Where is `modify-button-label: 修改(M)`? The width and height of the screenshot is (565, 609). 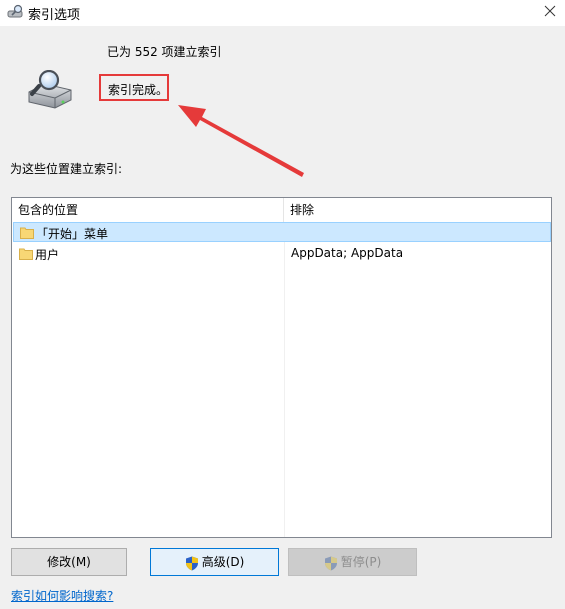
modify-button-label: 修改(M) is located at coordinates (69, 562).